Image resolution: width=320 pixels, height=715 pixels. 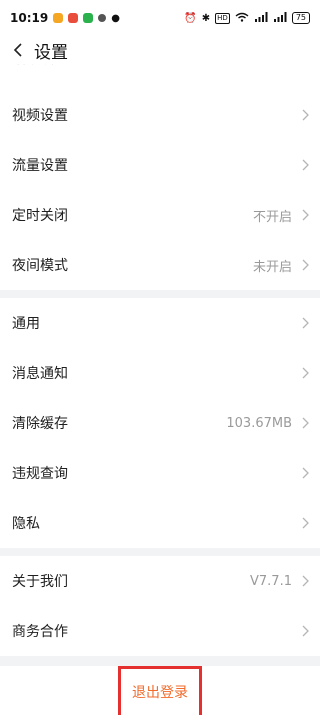 What do you see at coordinates (160, 115) in the screenshot?
I see `settings-item-video: 视频设置` at bounding box center [160, 115].